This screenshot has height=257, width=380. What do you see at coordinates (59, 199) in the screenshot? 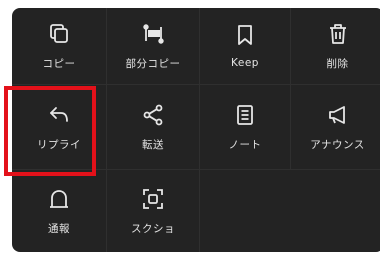
I see `alert-icon` at bounding box center [59, 199].